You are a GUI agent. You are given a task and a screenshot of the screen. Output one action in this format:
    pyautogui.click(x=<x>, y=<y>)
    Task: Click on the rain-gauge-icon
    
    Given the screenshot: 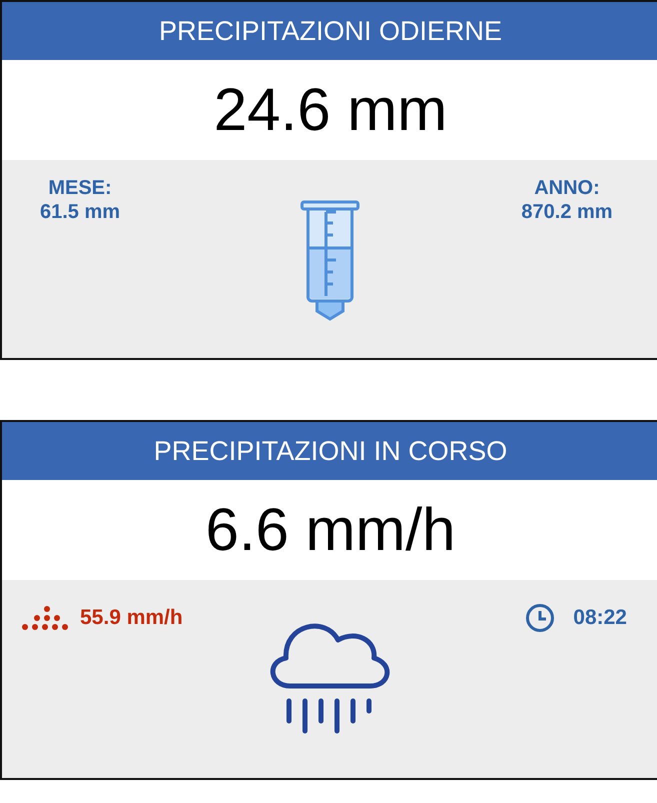 What is the action you would take?
    pyautogui.click(x=330, y=261)
    